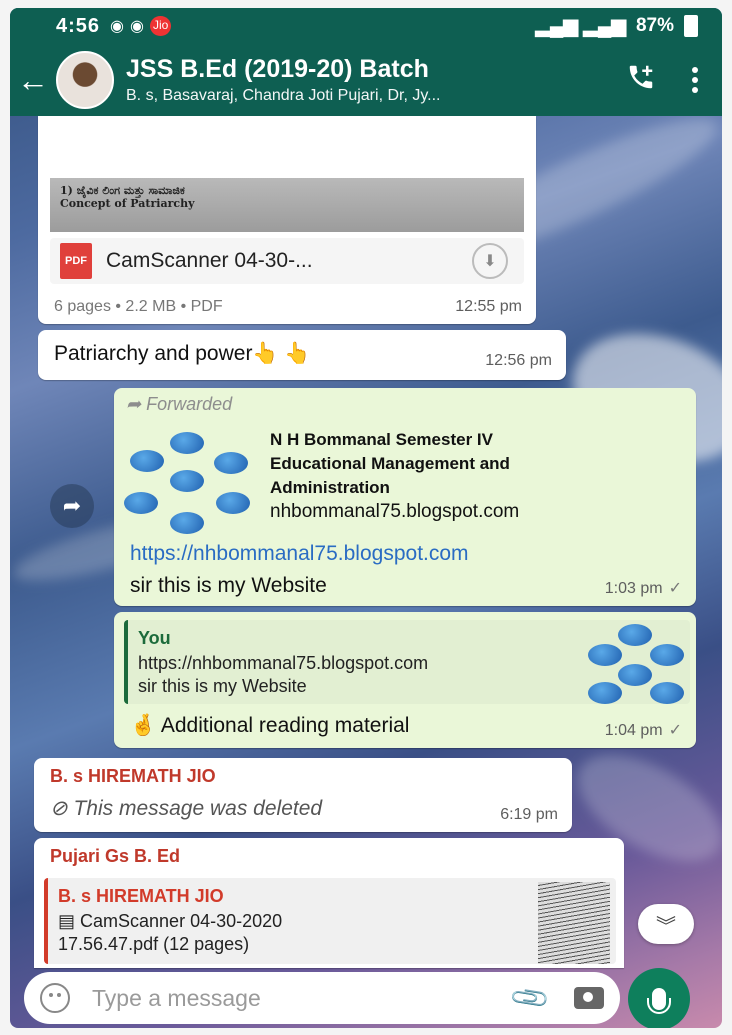 The height and width of the screenshot is (1035, 732). I want to click on message-time: 1:04 pm, so click(633, 730).